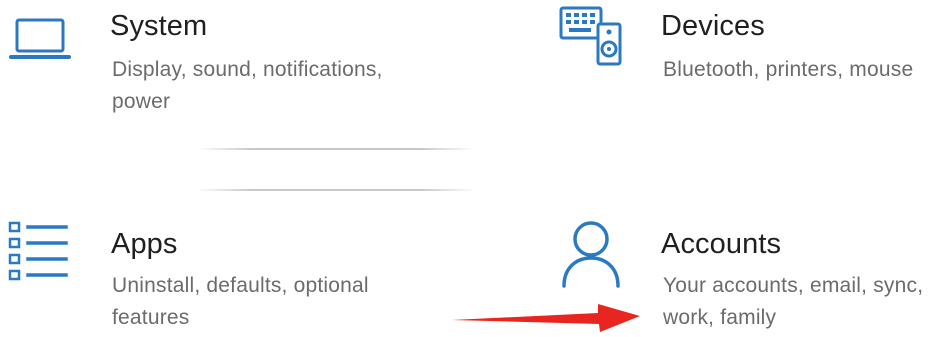 The height and width of the screenshot is (337, 952). What do you see at coordinates (591, 254) in the screenshot?
I see `person-icon` at bounding box center [591, 254].